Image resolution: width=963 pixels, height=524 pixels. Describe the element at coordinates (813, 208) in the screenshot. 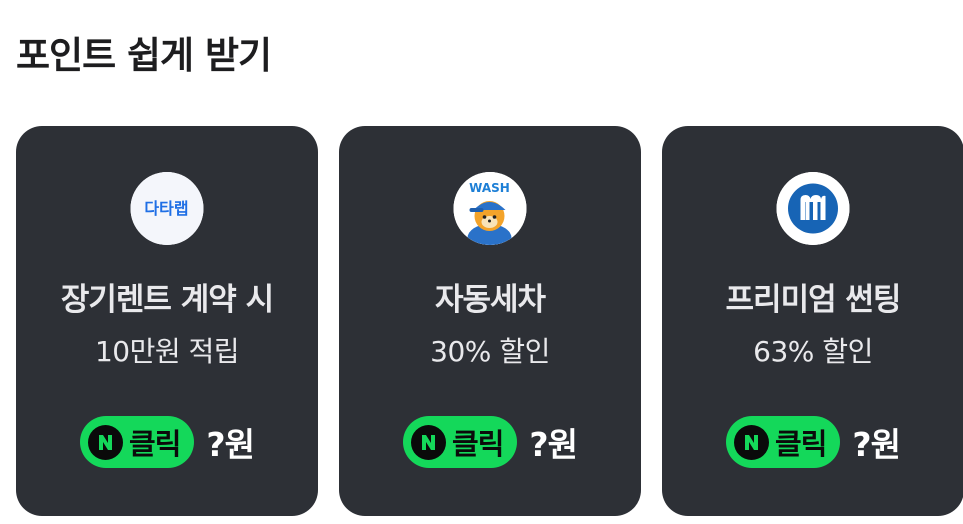

I see `m-circle-logo` at that location.